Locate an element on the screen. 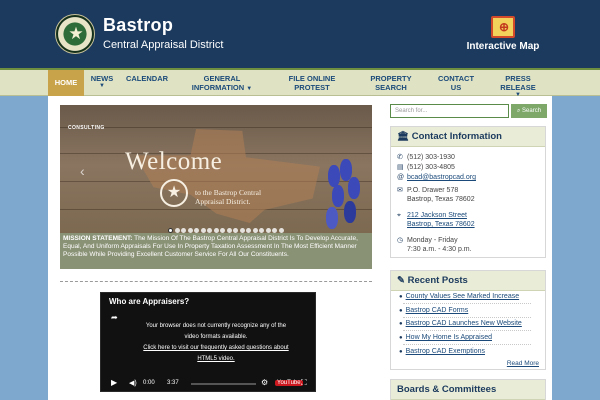 The image size is (600, 400). boards-committees-title: Boards & Committees is located at coordinates (468, 390).